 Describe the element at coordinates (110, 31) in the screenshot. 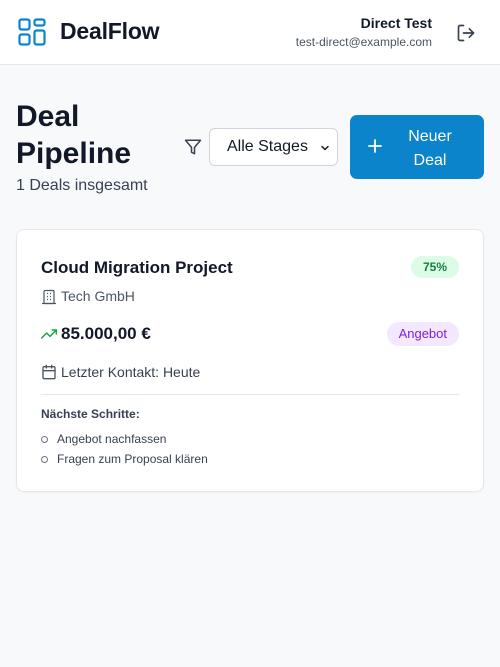

I see `brand-name: DealFlow` at that location.